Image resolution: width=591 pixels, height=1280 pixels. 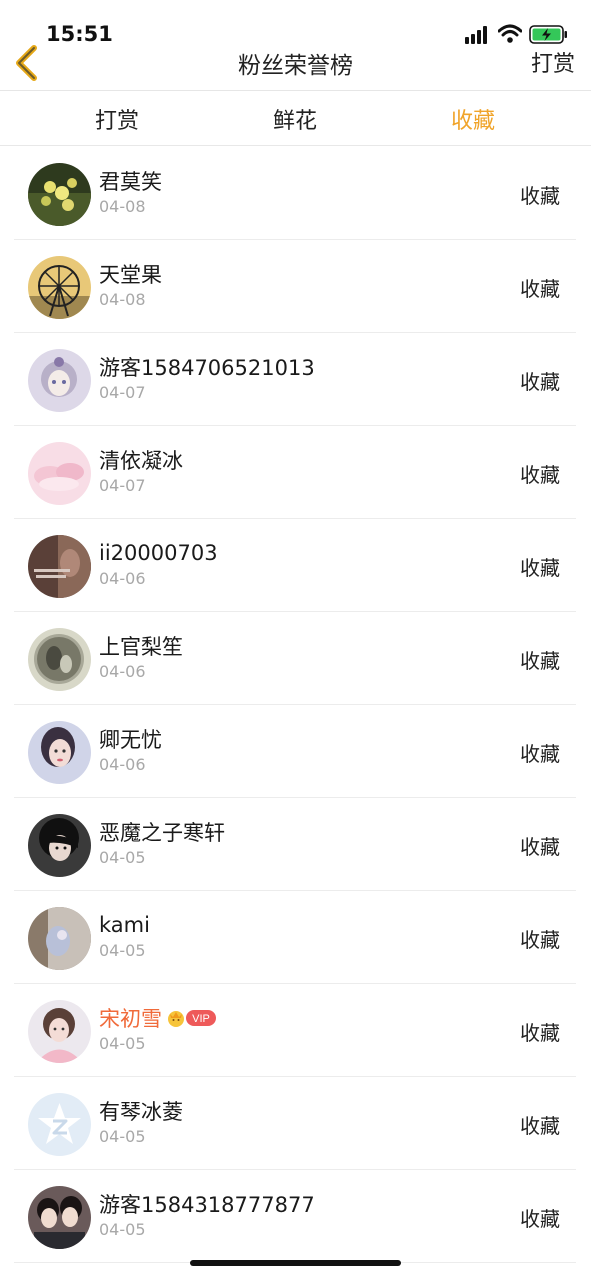 I want to click on reward-button: 打赏, so click(x=553, y=62).